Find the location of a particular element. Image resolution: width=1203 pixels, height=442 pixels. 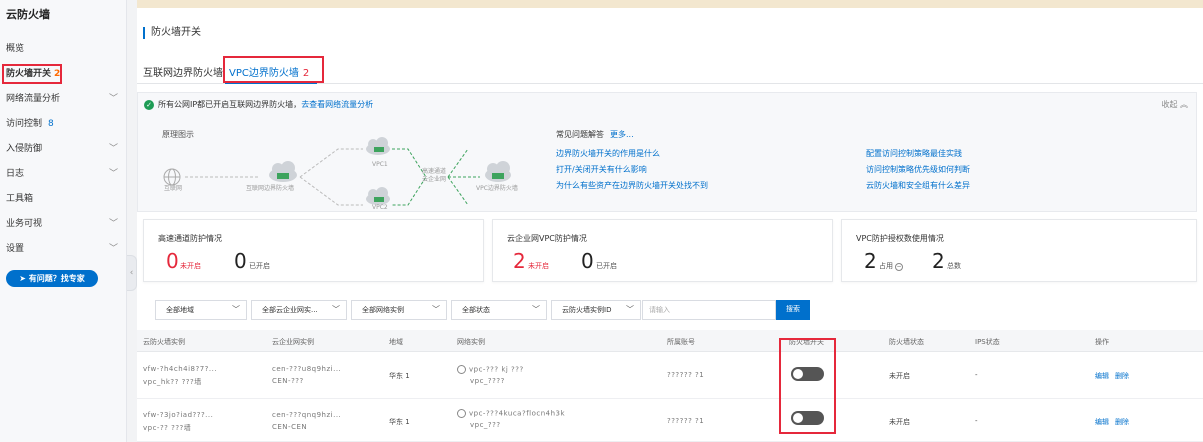

network-instance-name: vpc_??? is located at coordinates (485, 425).